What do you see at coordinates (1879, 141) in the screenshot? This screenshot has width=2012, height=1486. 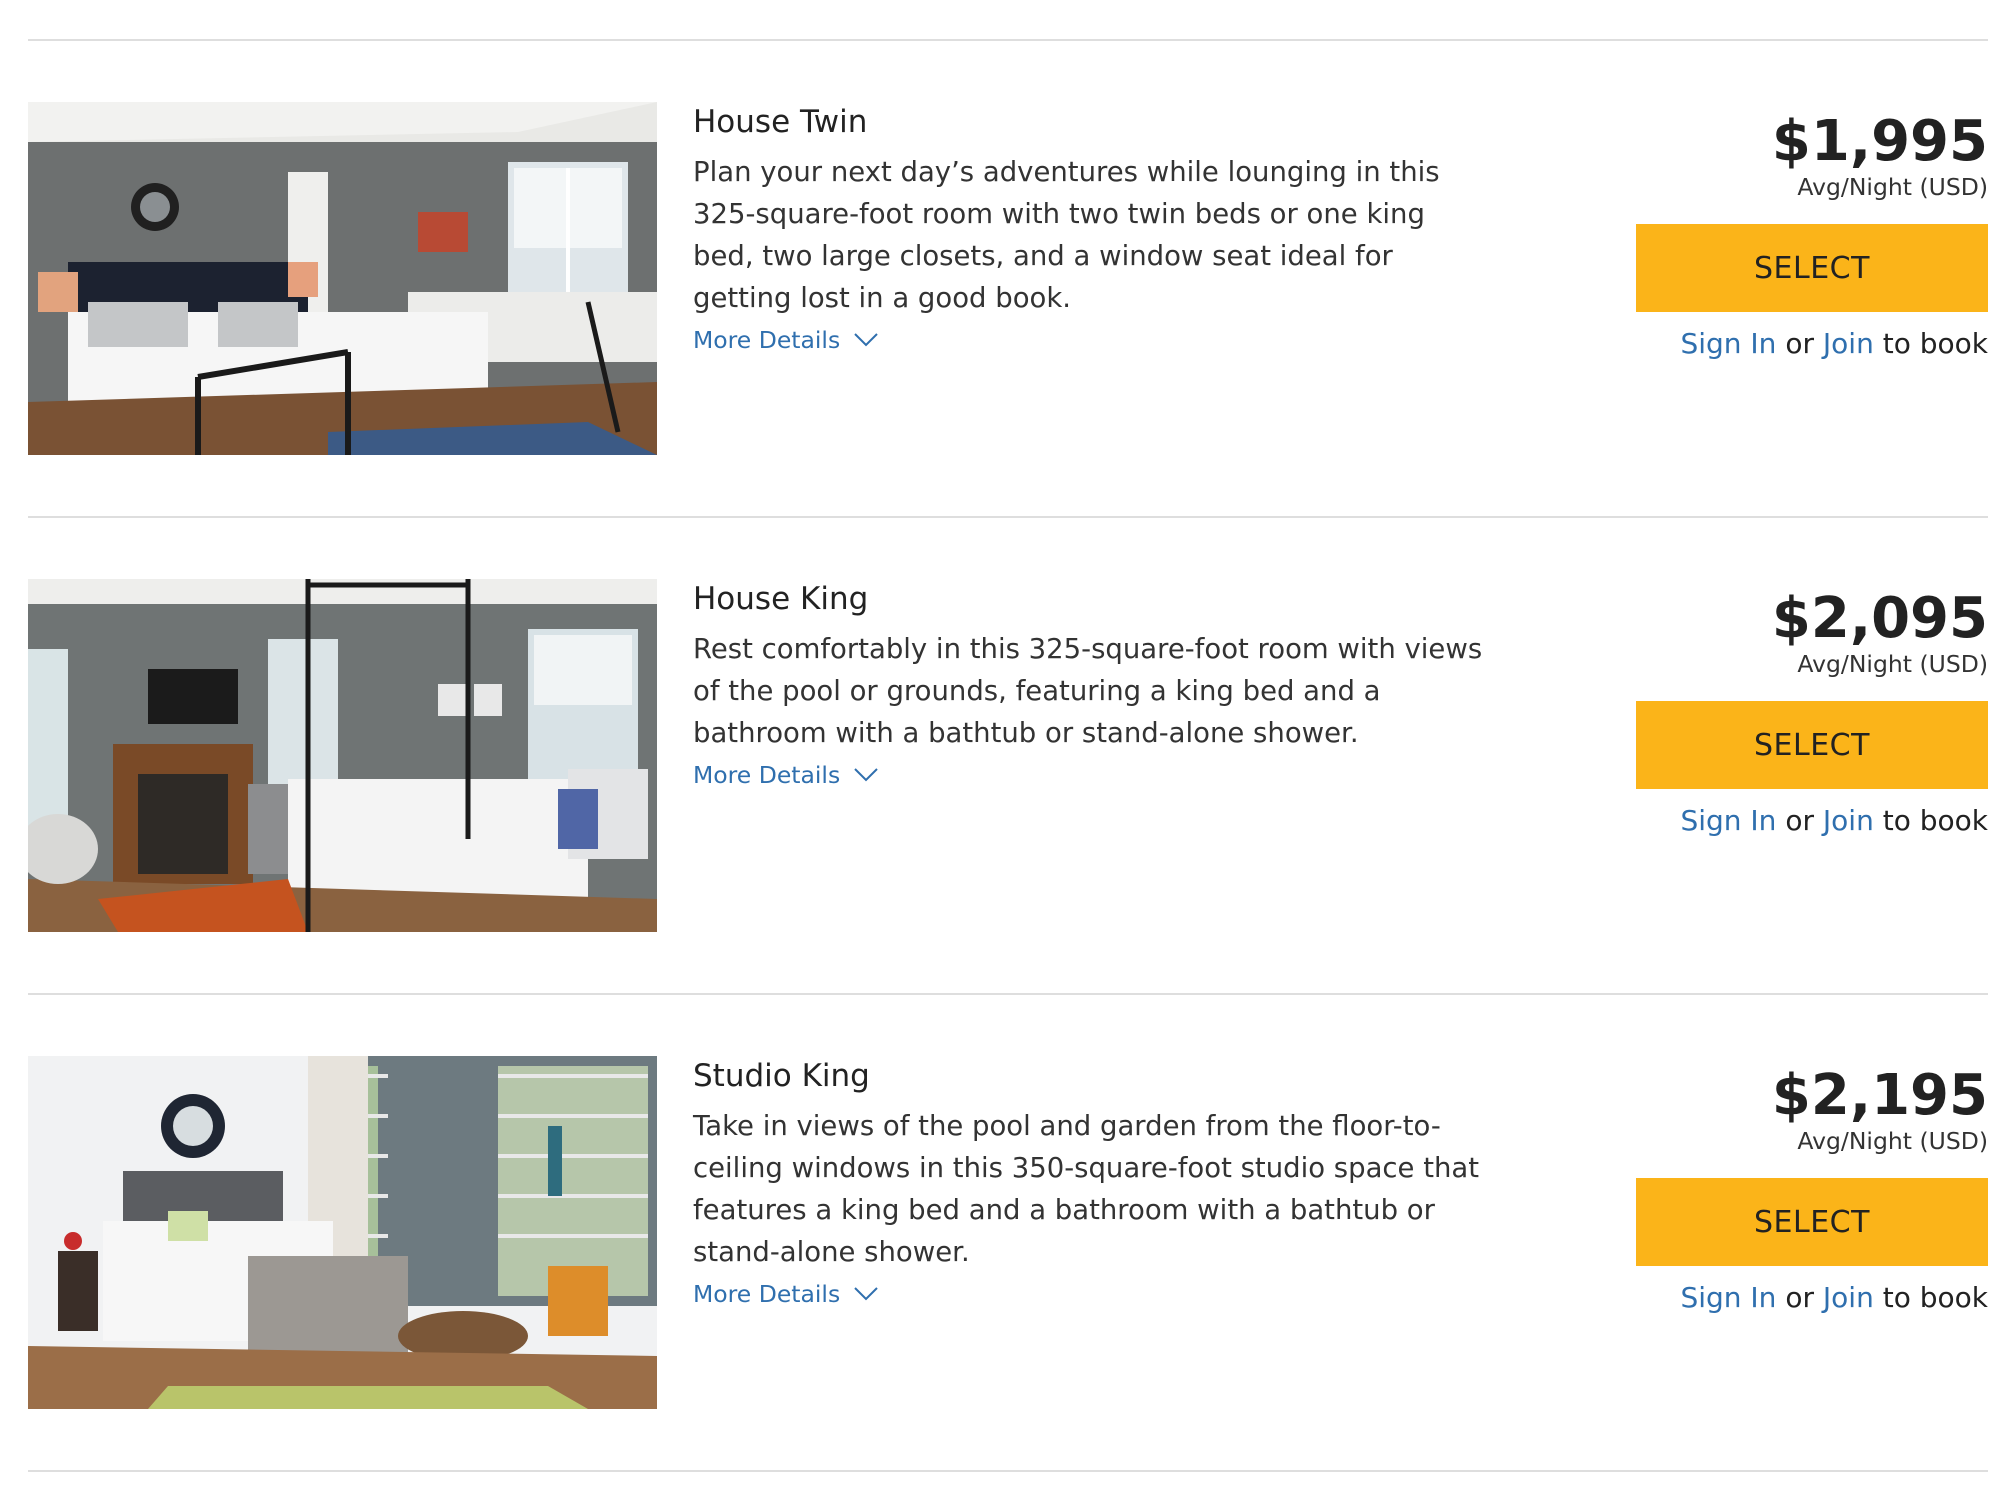 I see `room-price: $1,995` at bounding box center [1879, 141].